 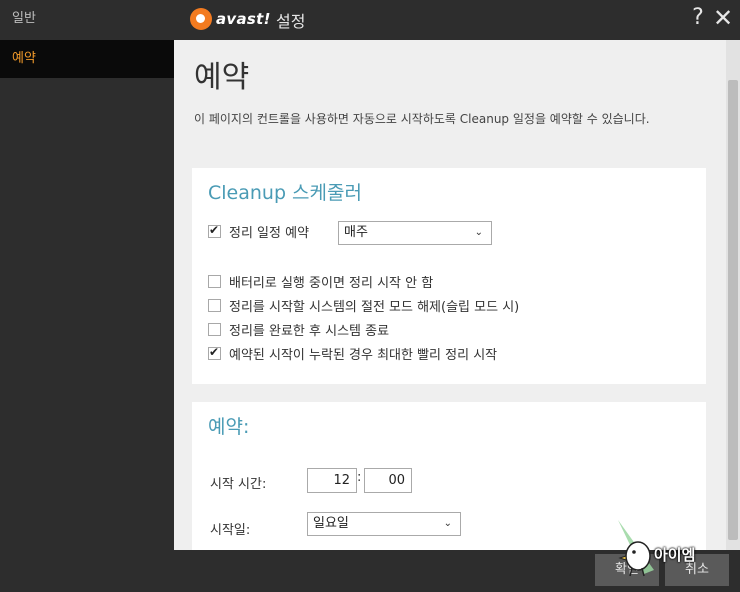 I want to click on shutdown-checkbox, so click(x=214, y=329).